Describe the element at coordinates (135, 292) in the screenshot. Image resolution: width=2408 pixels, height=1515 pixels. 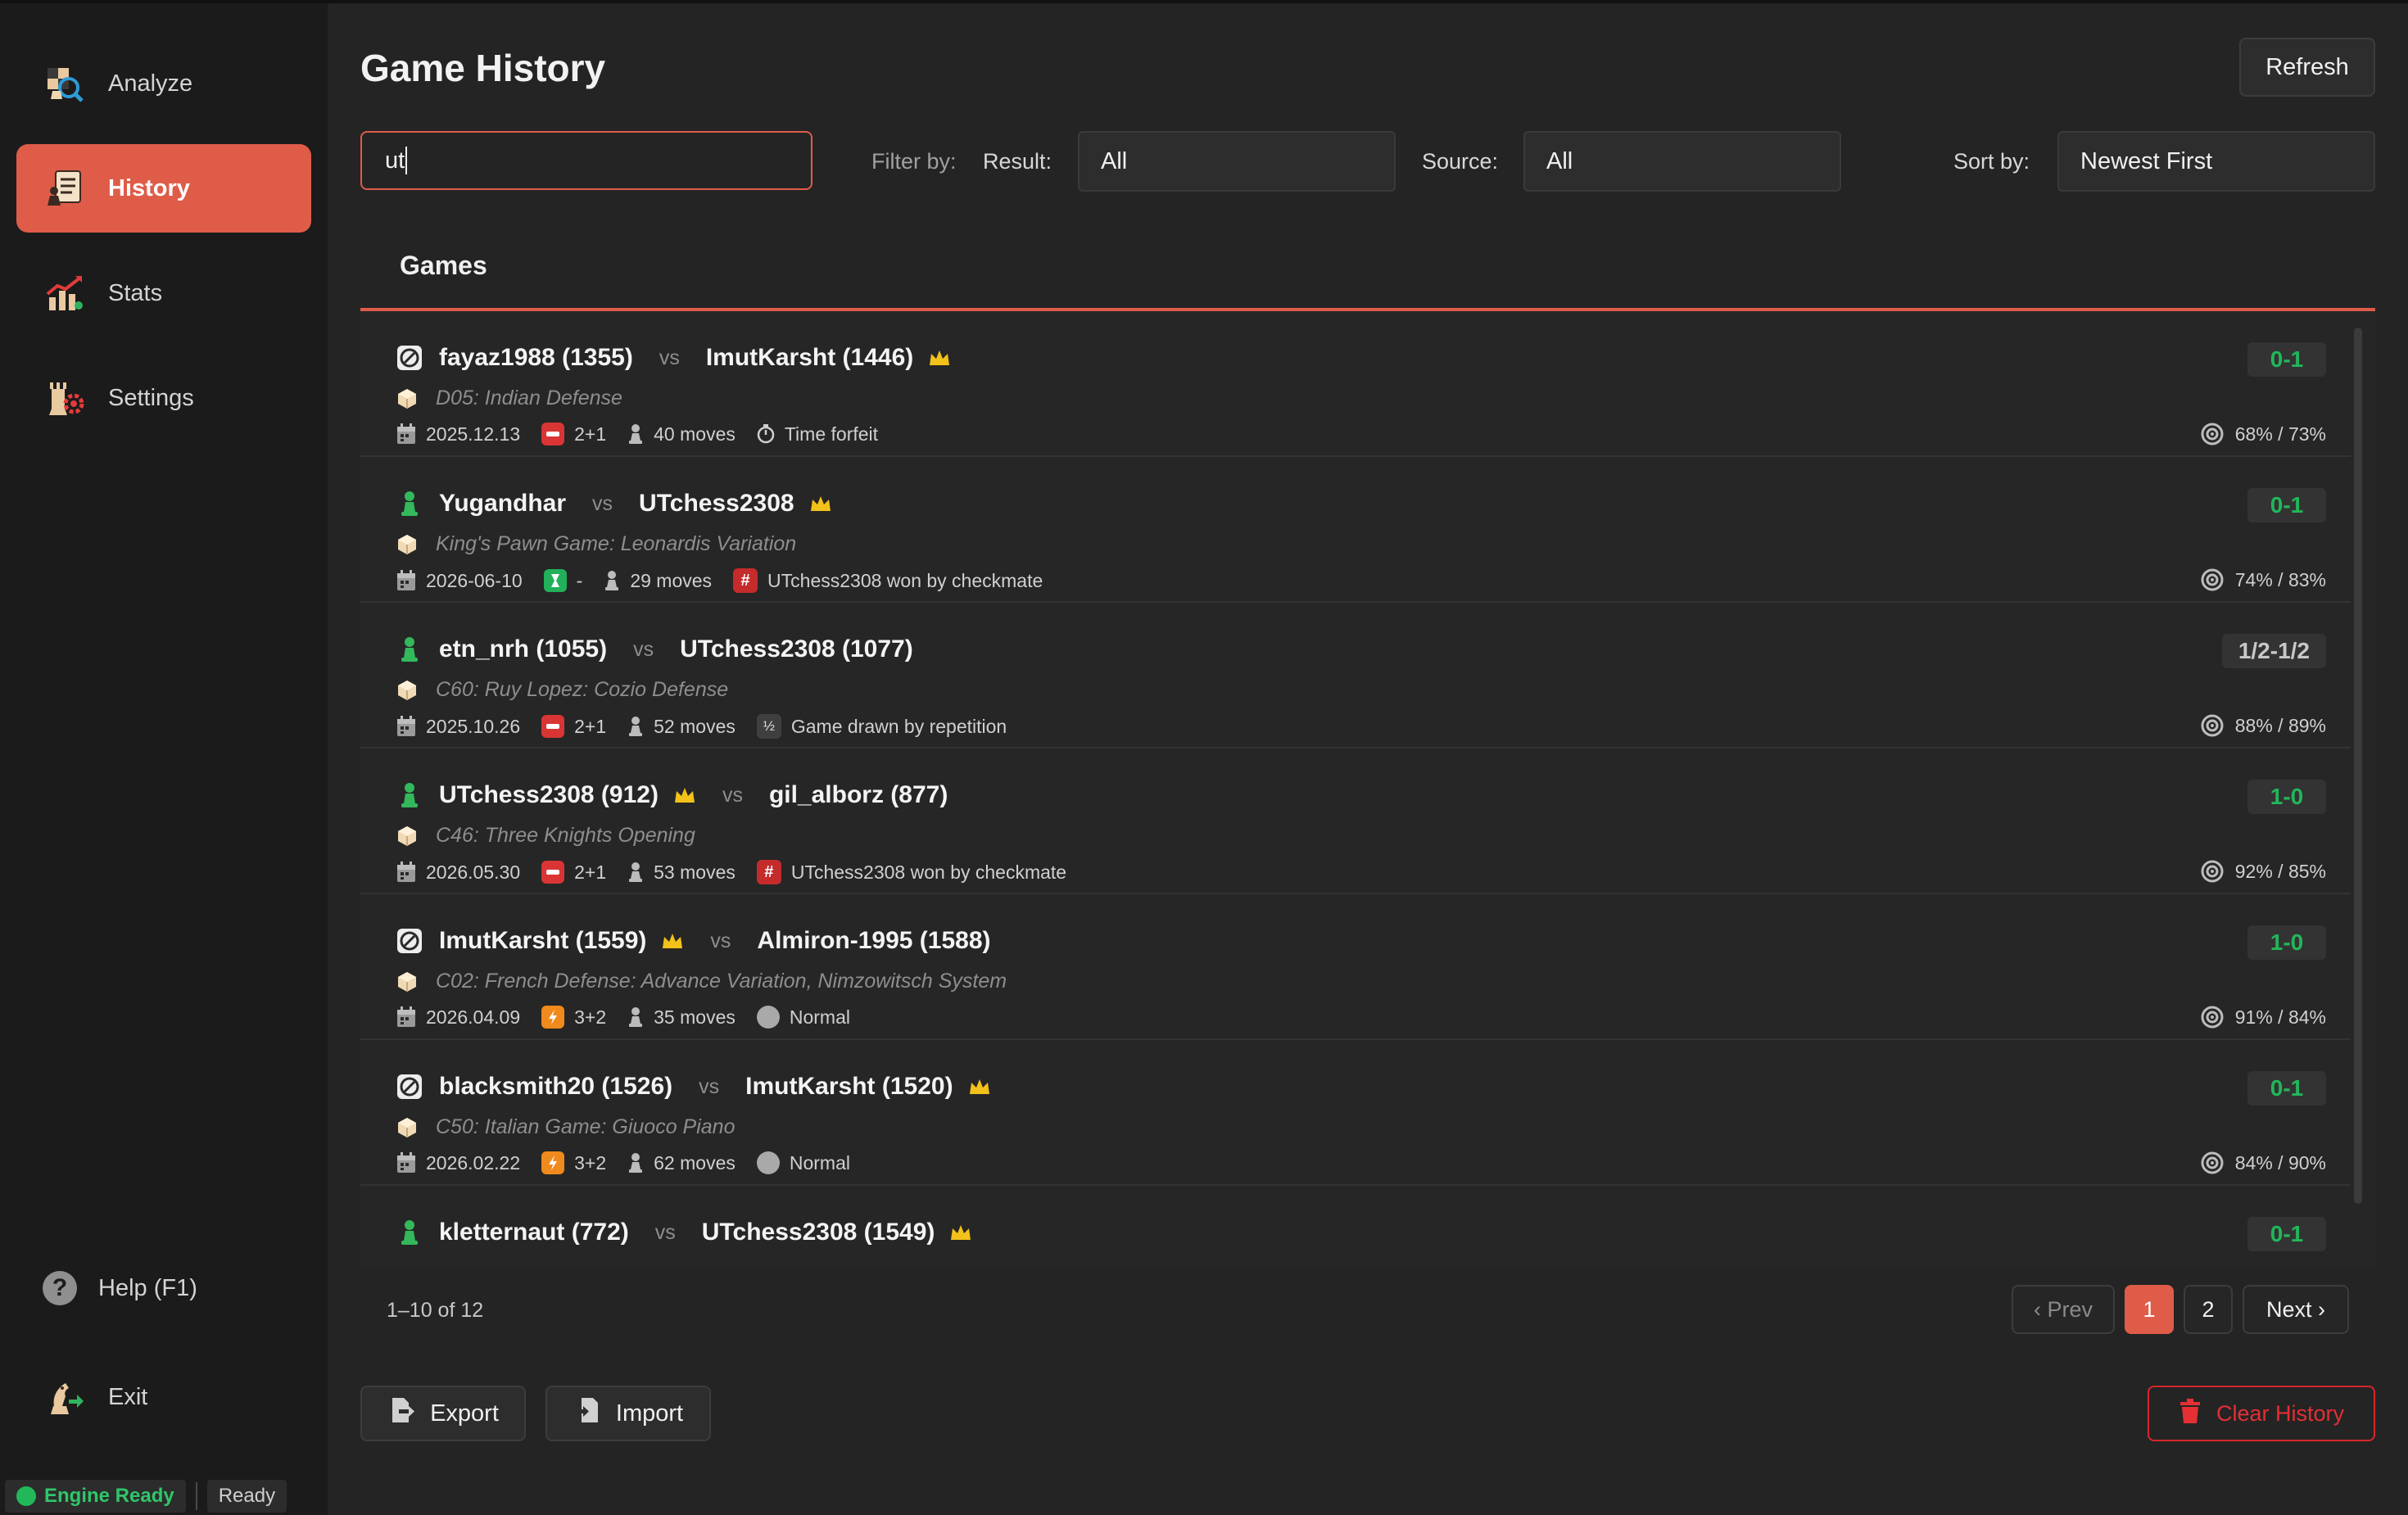
I see `sidebar-item-label: Stats` at that location.